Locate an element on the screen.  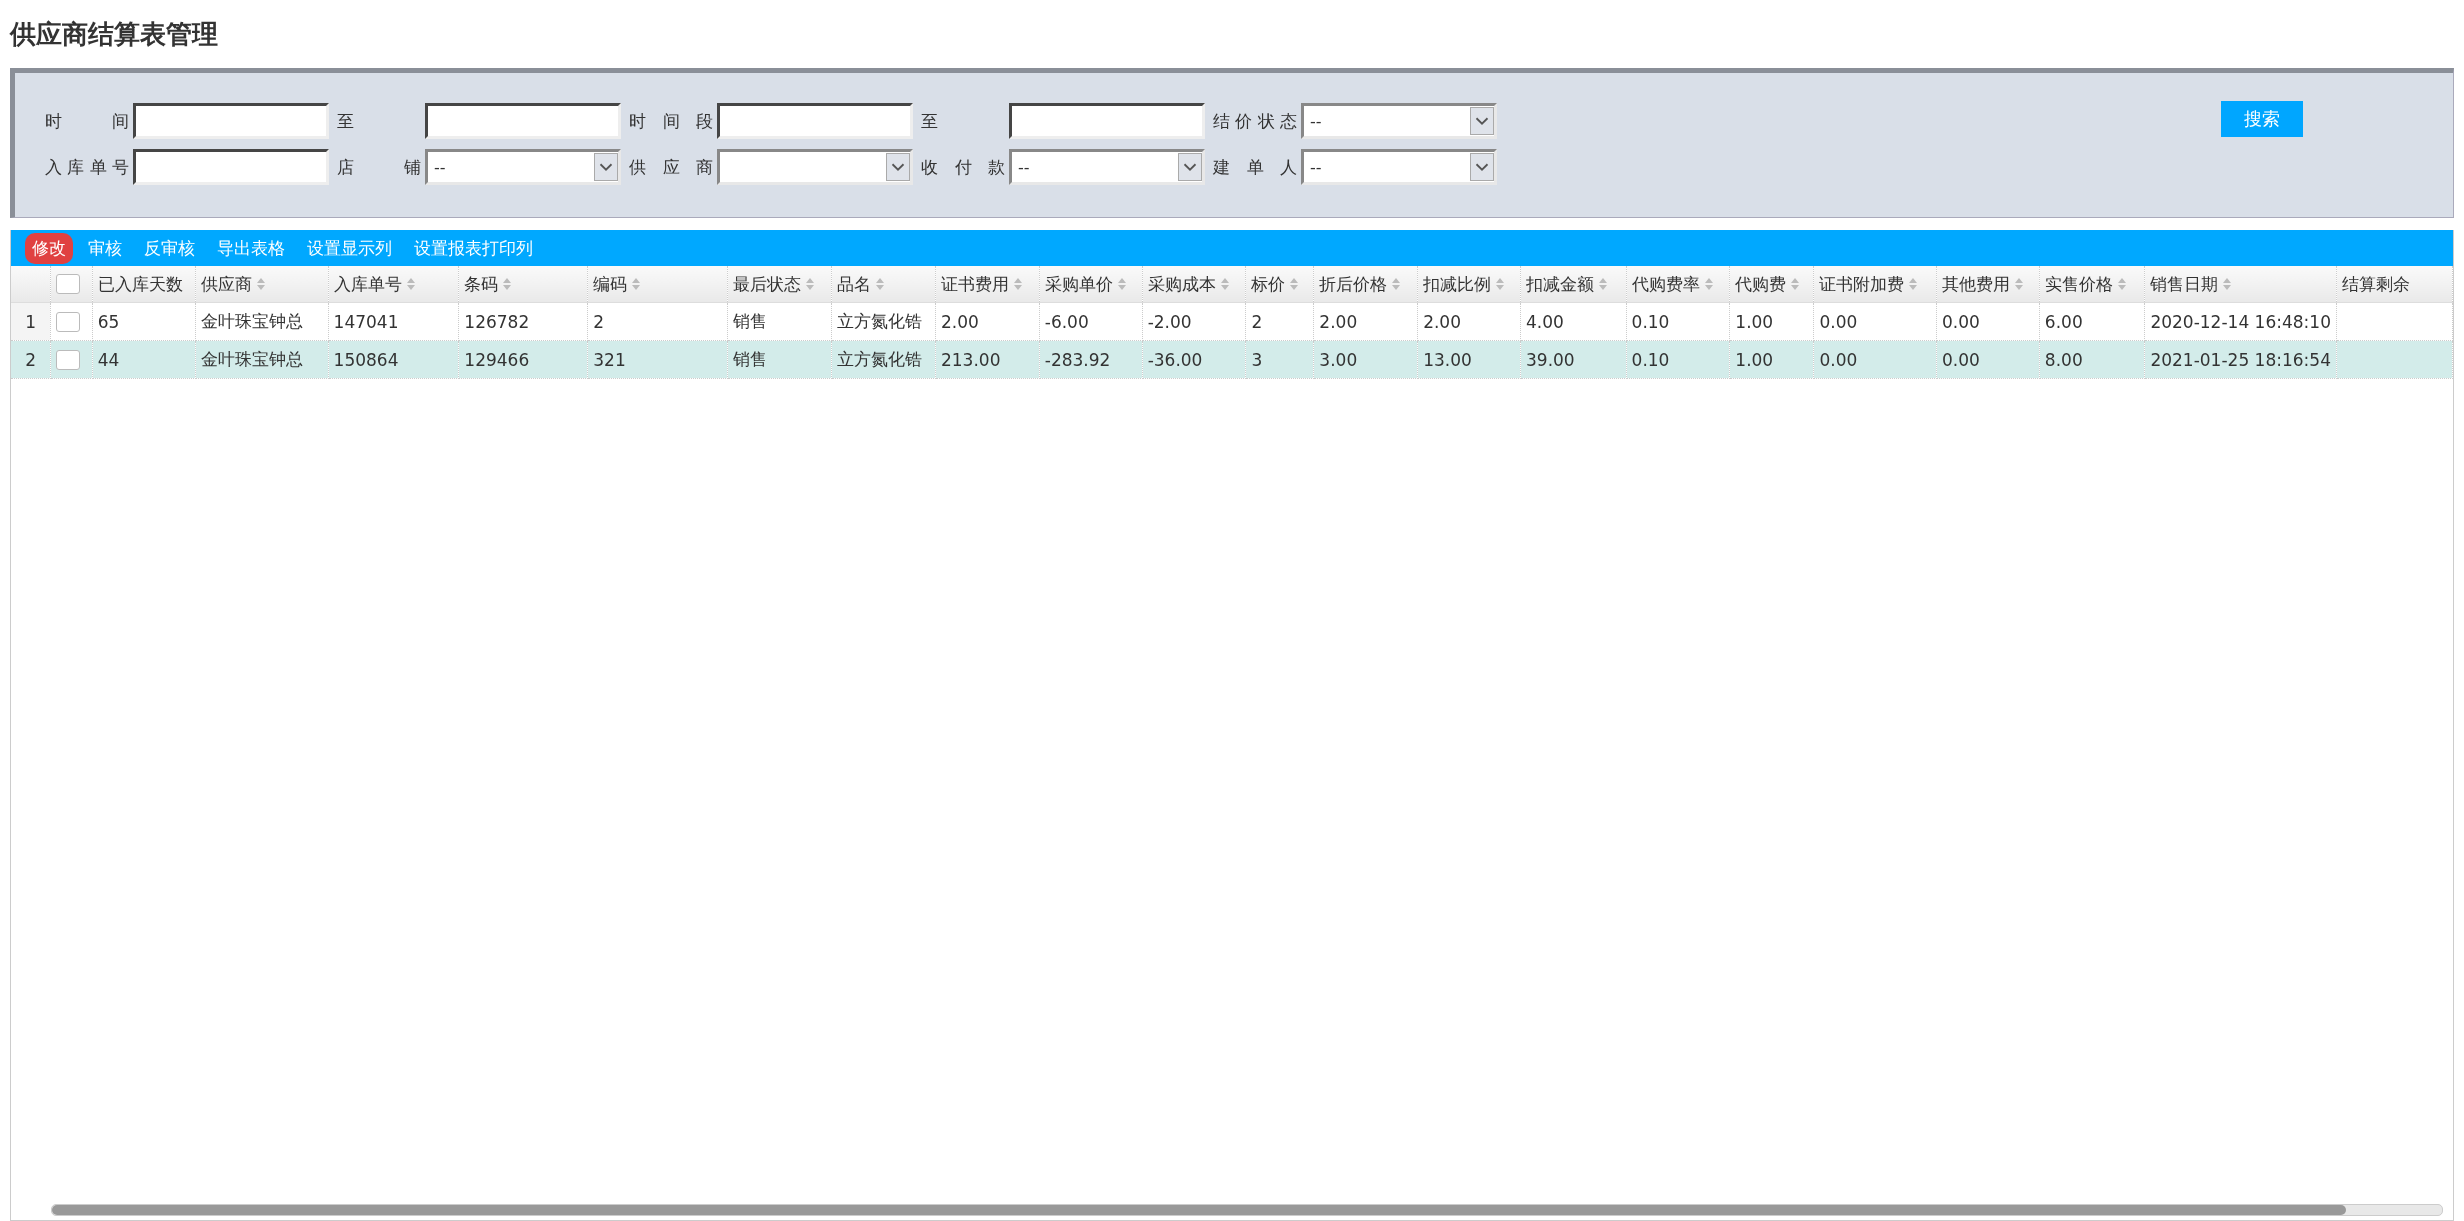
table-cell: 126782 is located at coordinates (523, 321).